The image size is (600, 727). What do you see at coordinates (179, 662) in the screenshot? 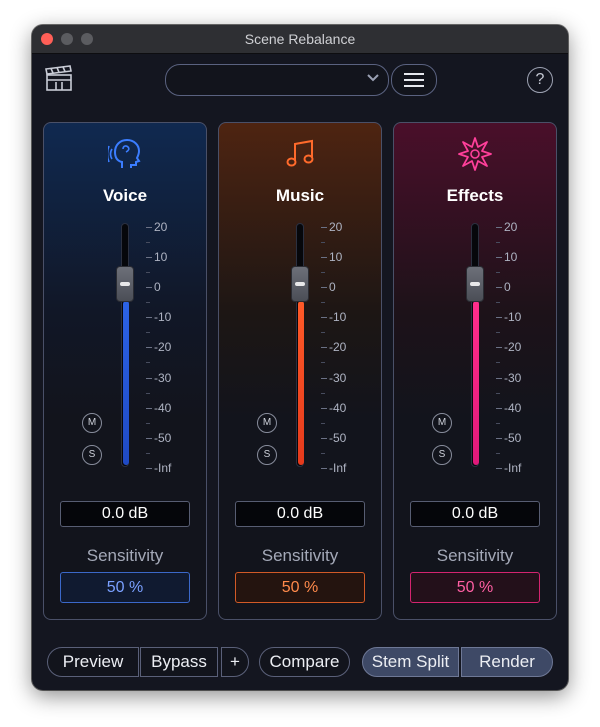
I see `bypass-button: Bypass` at bounding box center [179, 662].